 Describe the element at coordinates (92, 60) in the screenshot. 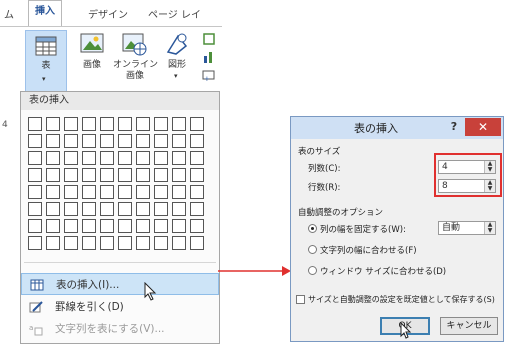

I see `picture-button: 画像` at that location.